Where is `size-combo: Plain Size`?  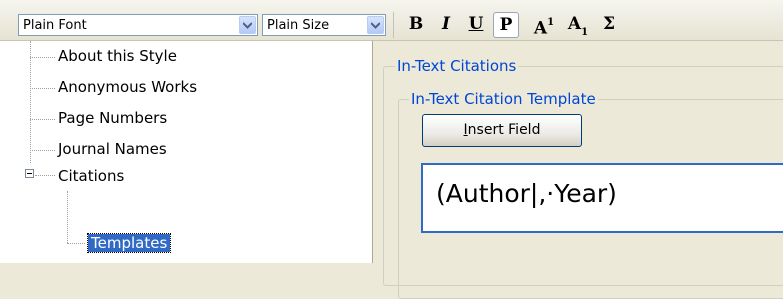
size-combo: Plain Size is located at coordinates (324, 25).